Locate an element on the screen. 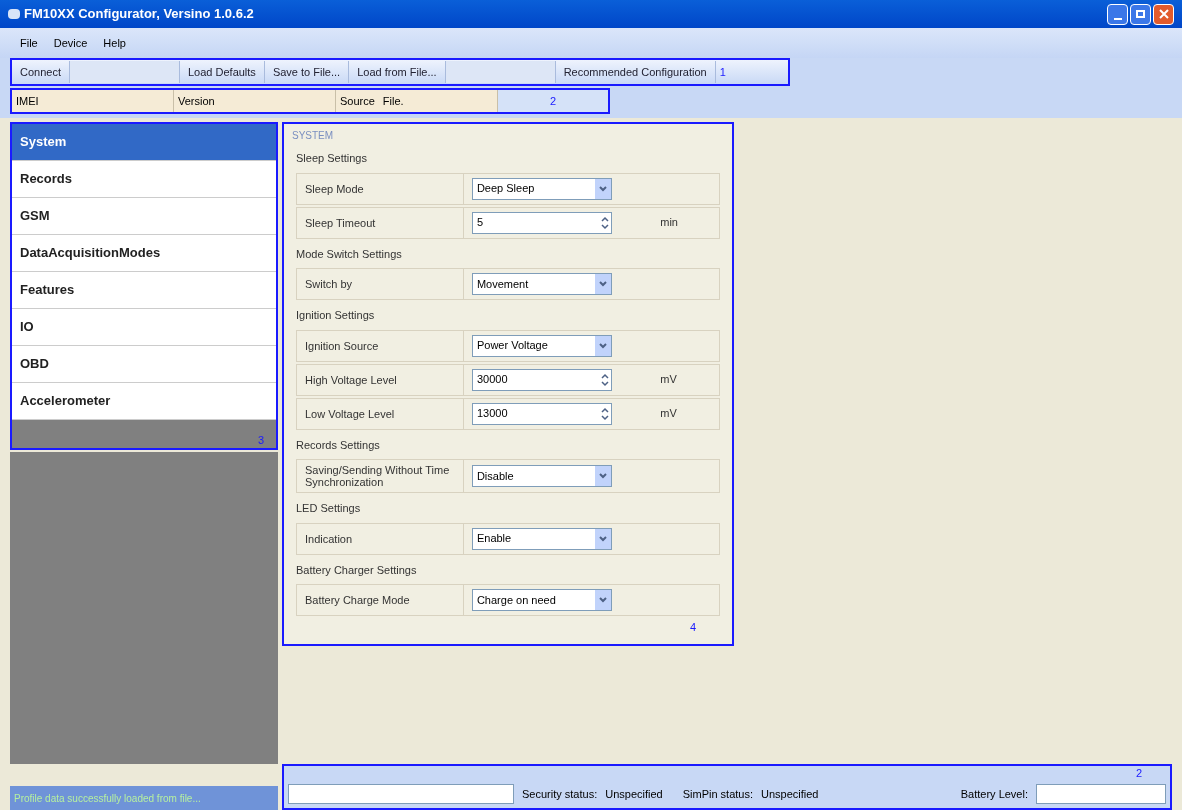 The height and width of the screenshot is (810, 1182). callout-number: 4 is located at coordinates (692, 627).